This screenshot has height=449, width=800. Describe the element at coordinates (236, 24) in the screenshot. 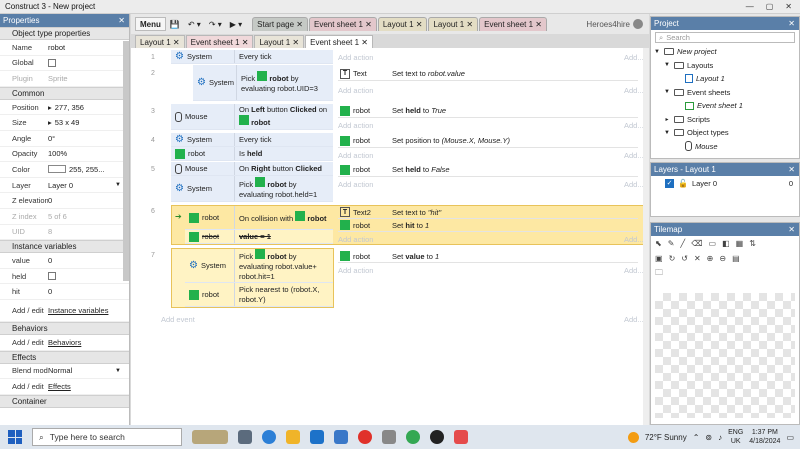

I see `play-icon: ▶ ▾` at that location.